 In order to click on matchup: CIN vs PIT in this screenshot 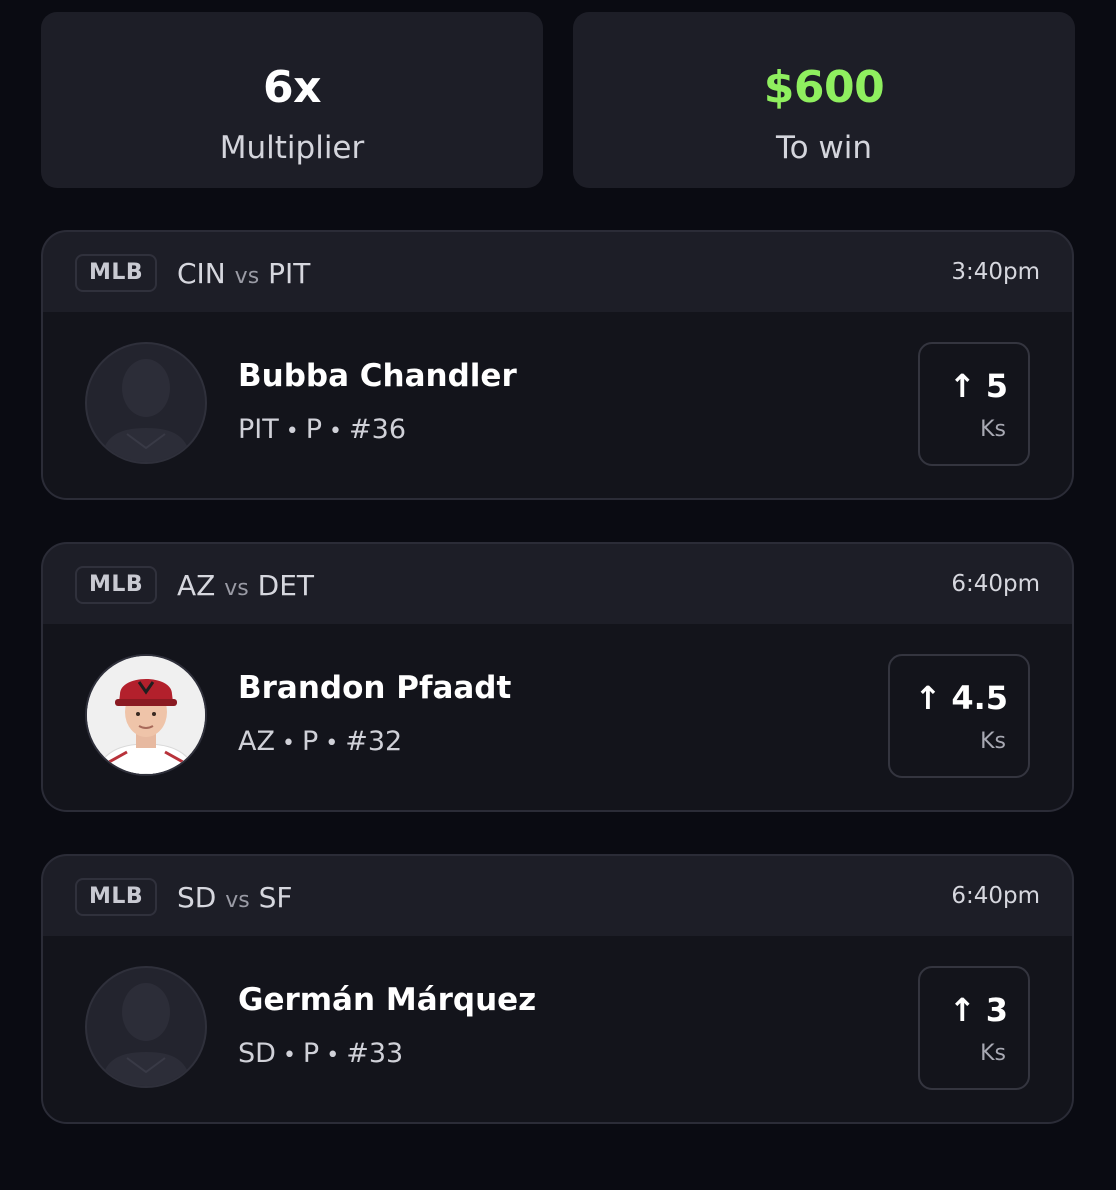, I will do `click(243, 275)`.